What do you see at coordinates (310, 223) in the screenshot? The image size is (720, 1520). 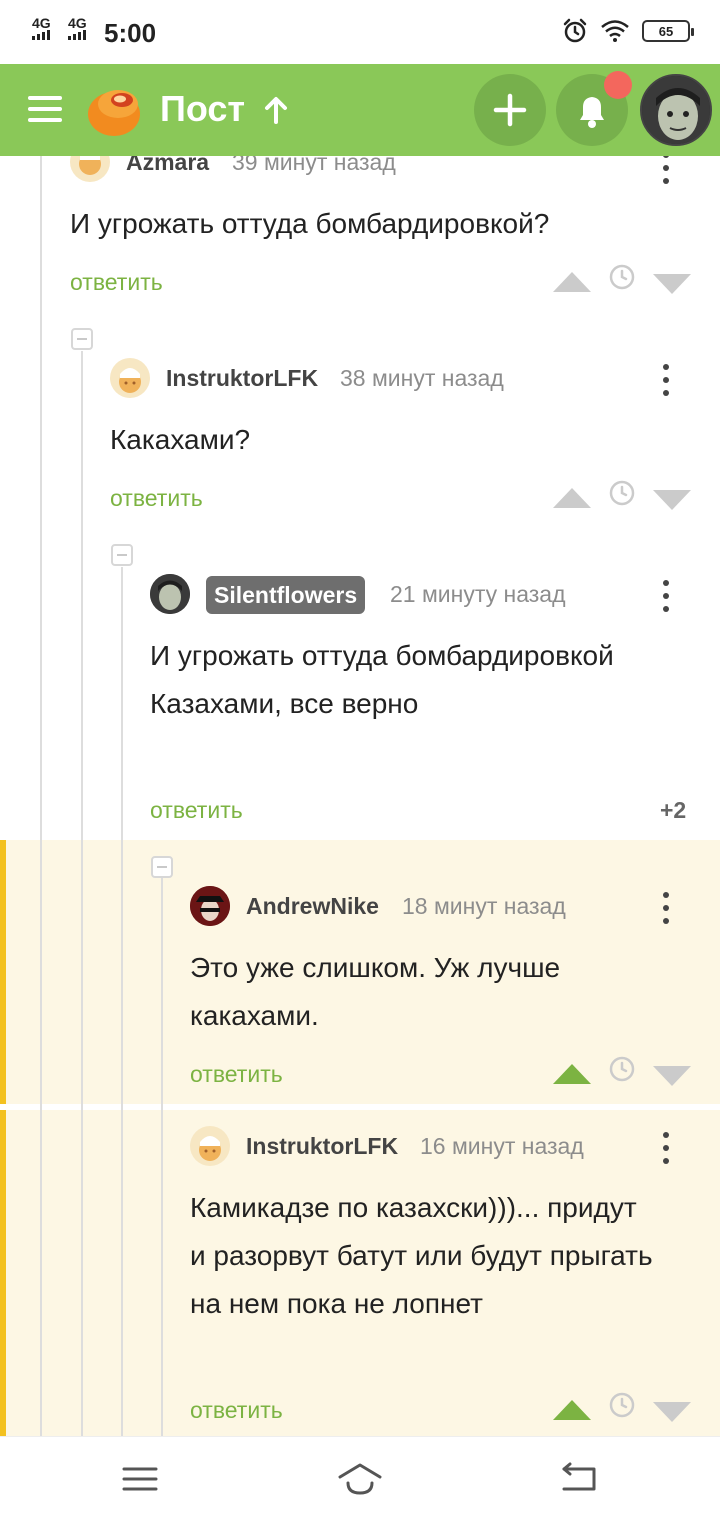 I see `comment-text: И угрожать оттуда бомбардировкой?` at bounding box center [310, 223].